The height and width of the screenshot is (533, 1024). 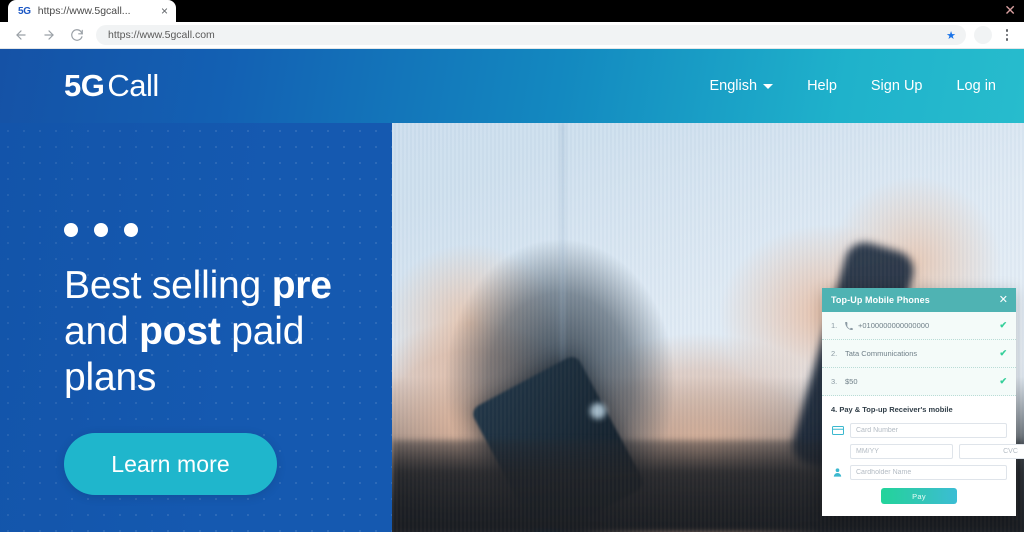 I want to click on headline-part-2-bold: post, so click(x=180, y=332).